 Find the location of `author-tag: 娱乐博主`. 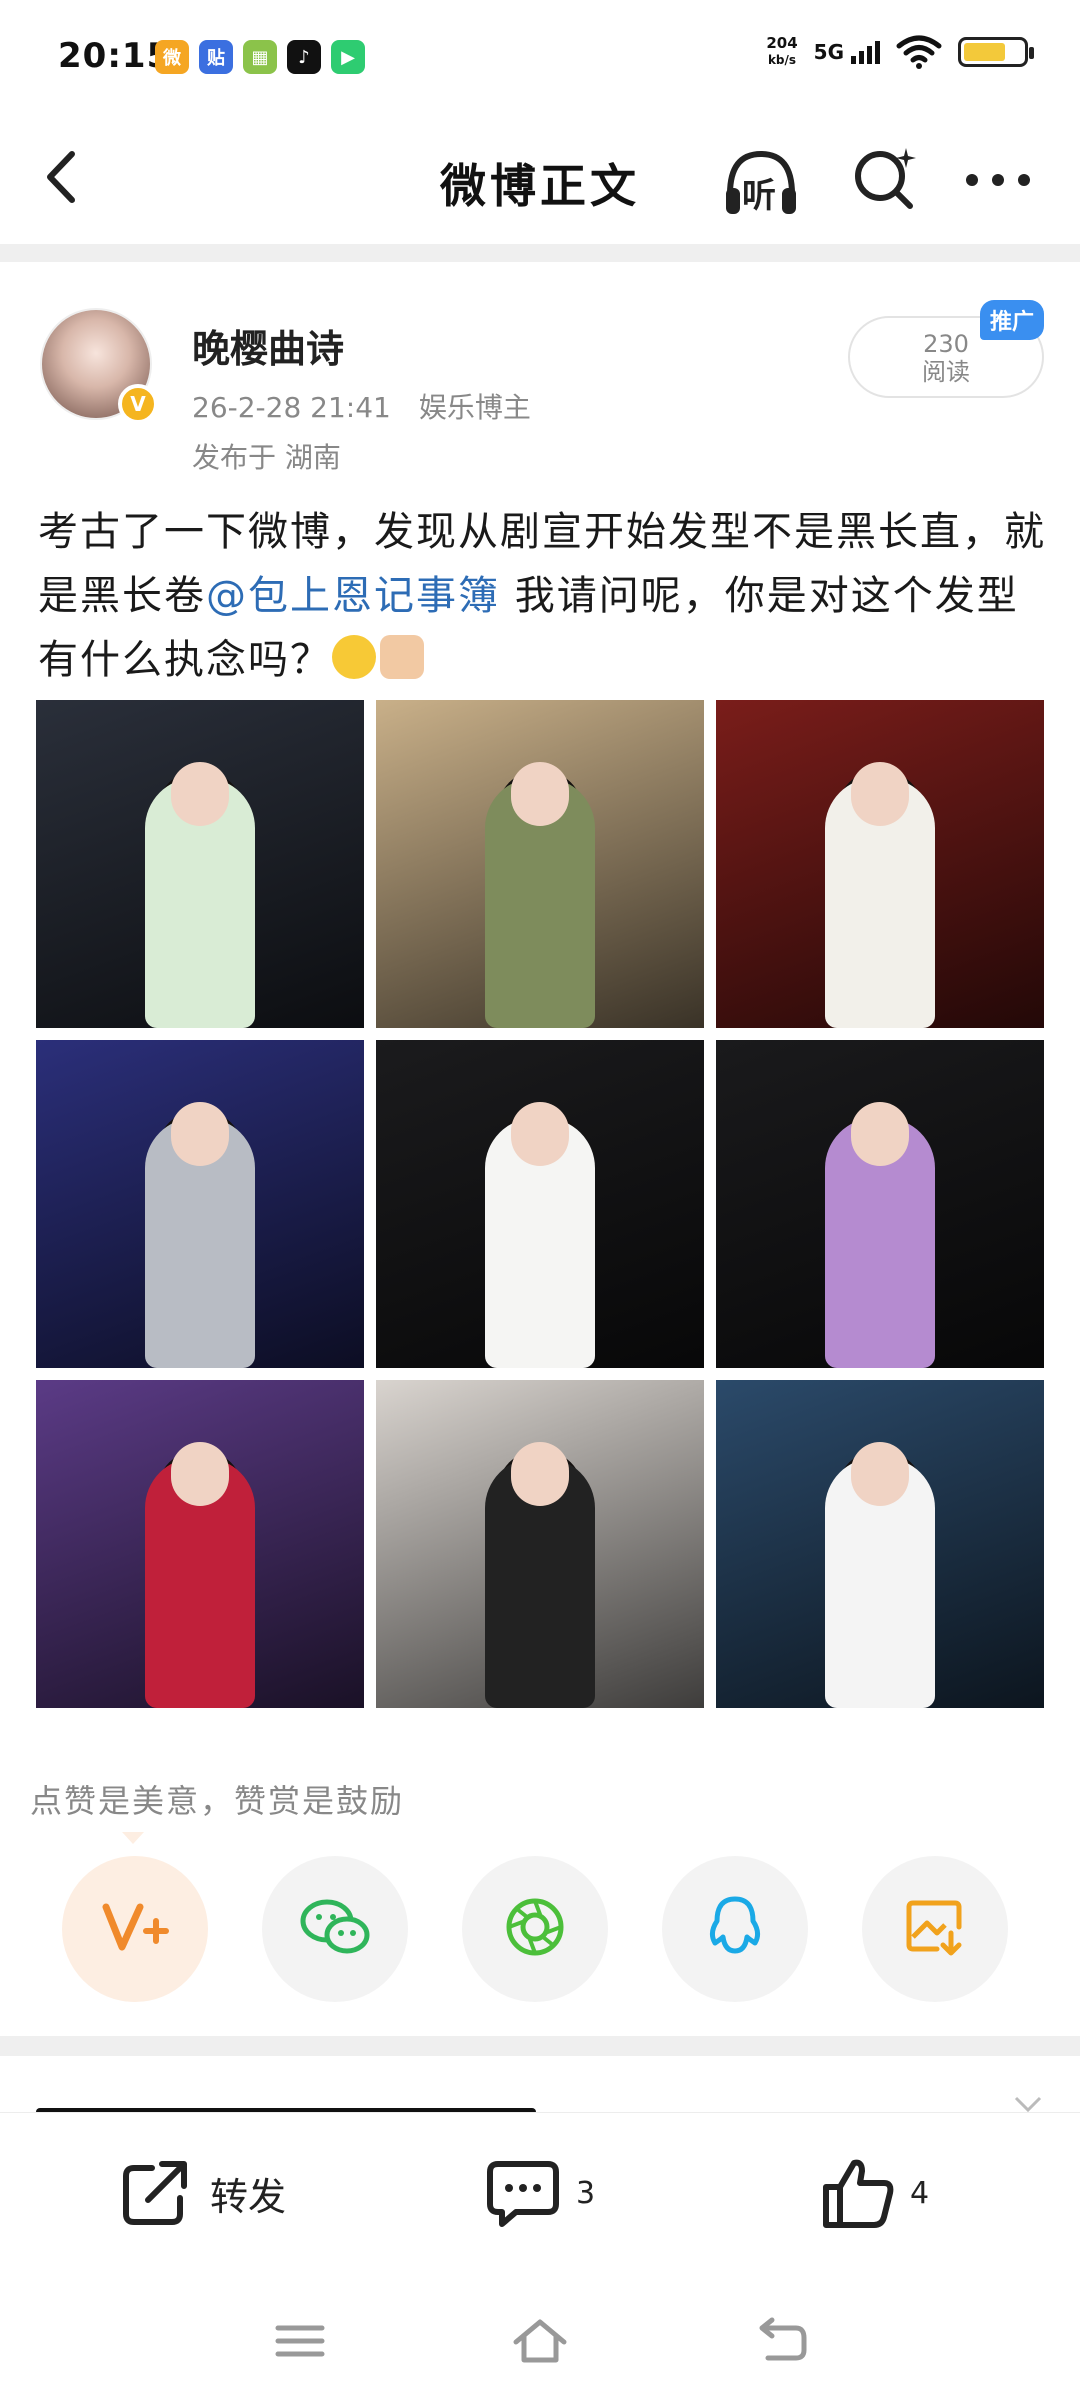

author-tag: 娱乐博主 is located at coordinates (474, 407).